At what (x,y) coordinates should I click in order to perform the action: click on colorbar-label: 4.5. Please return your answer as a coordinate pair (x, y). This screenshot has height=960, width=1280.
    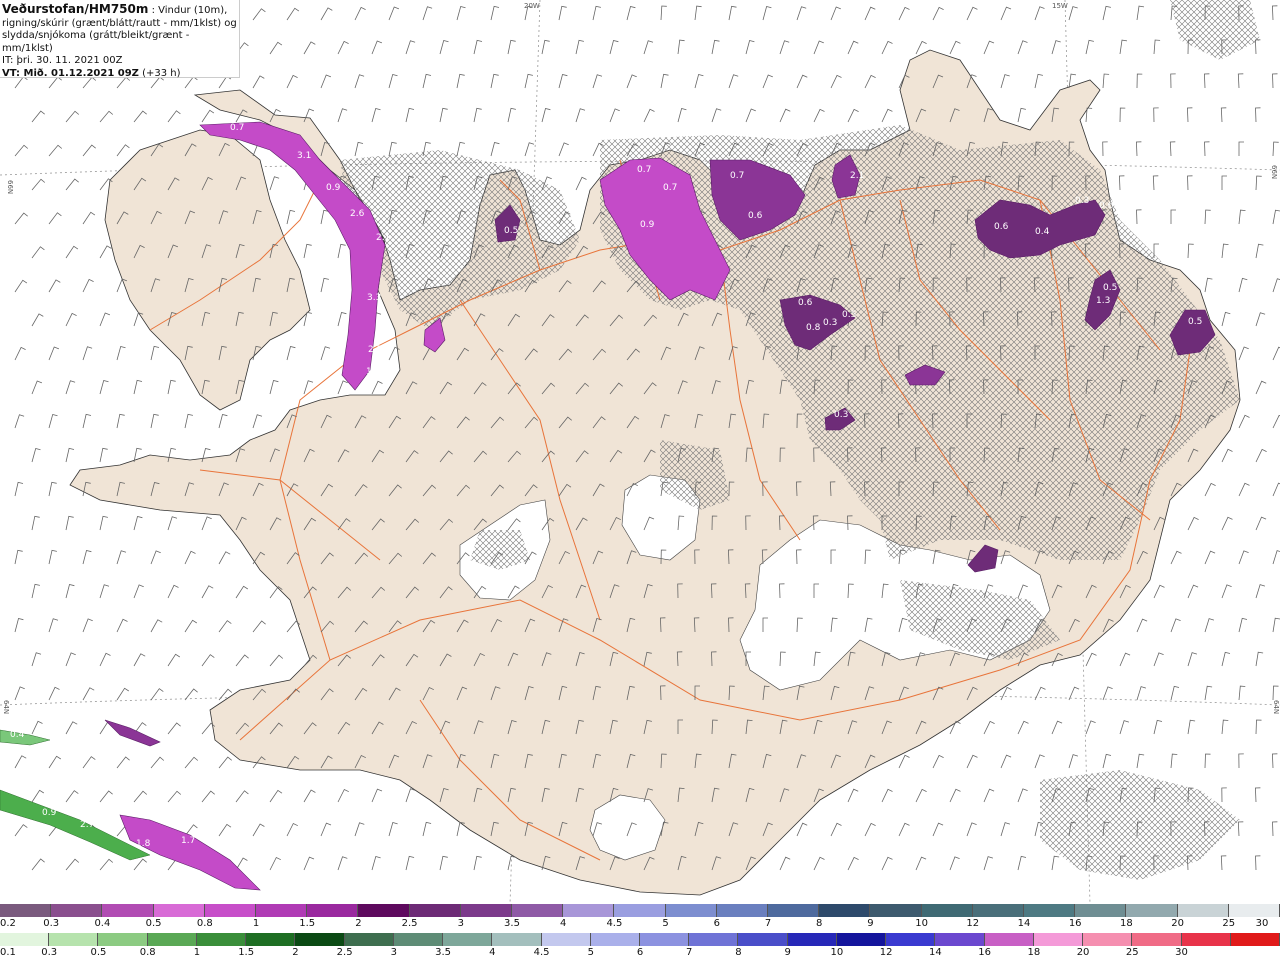
    Looking at the image, I should click on (541, 952).